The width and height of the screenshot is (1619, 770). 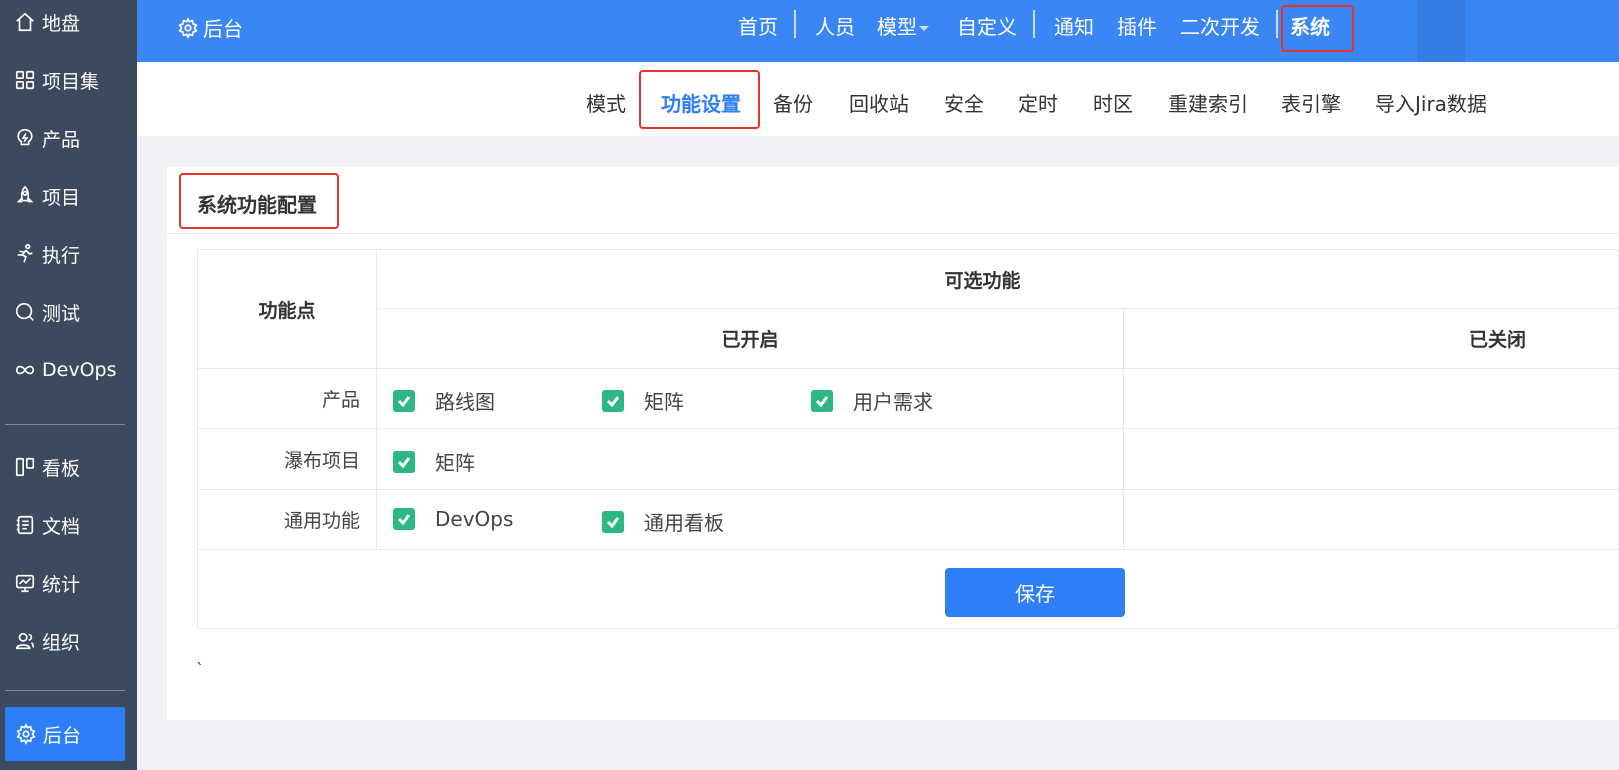 What do you see at coordinates (474, 519) in the screenshot?
I see `option-label: DevOps` at bounding box center [474, 519].